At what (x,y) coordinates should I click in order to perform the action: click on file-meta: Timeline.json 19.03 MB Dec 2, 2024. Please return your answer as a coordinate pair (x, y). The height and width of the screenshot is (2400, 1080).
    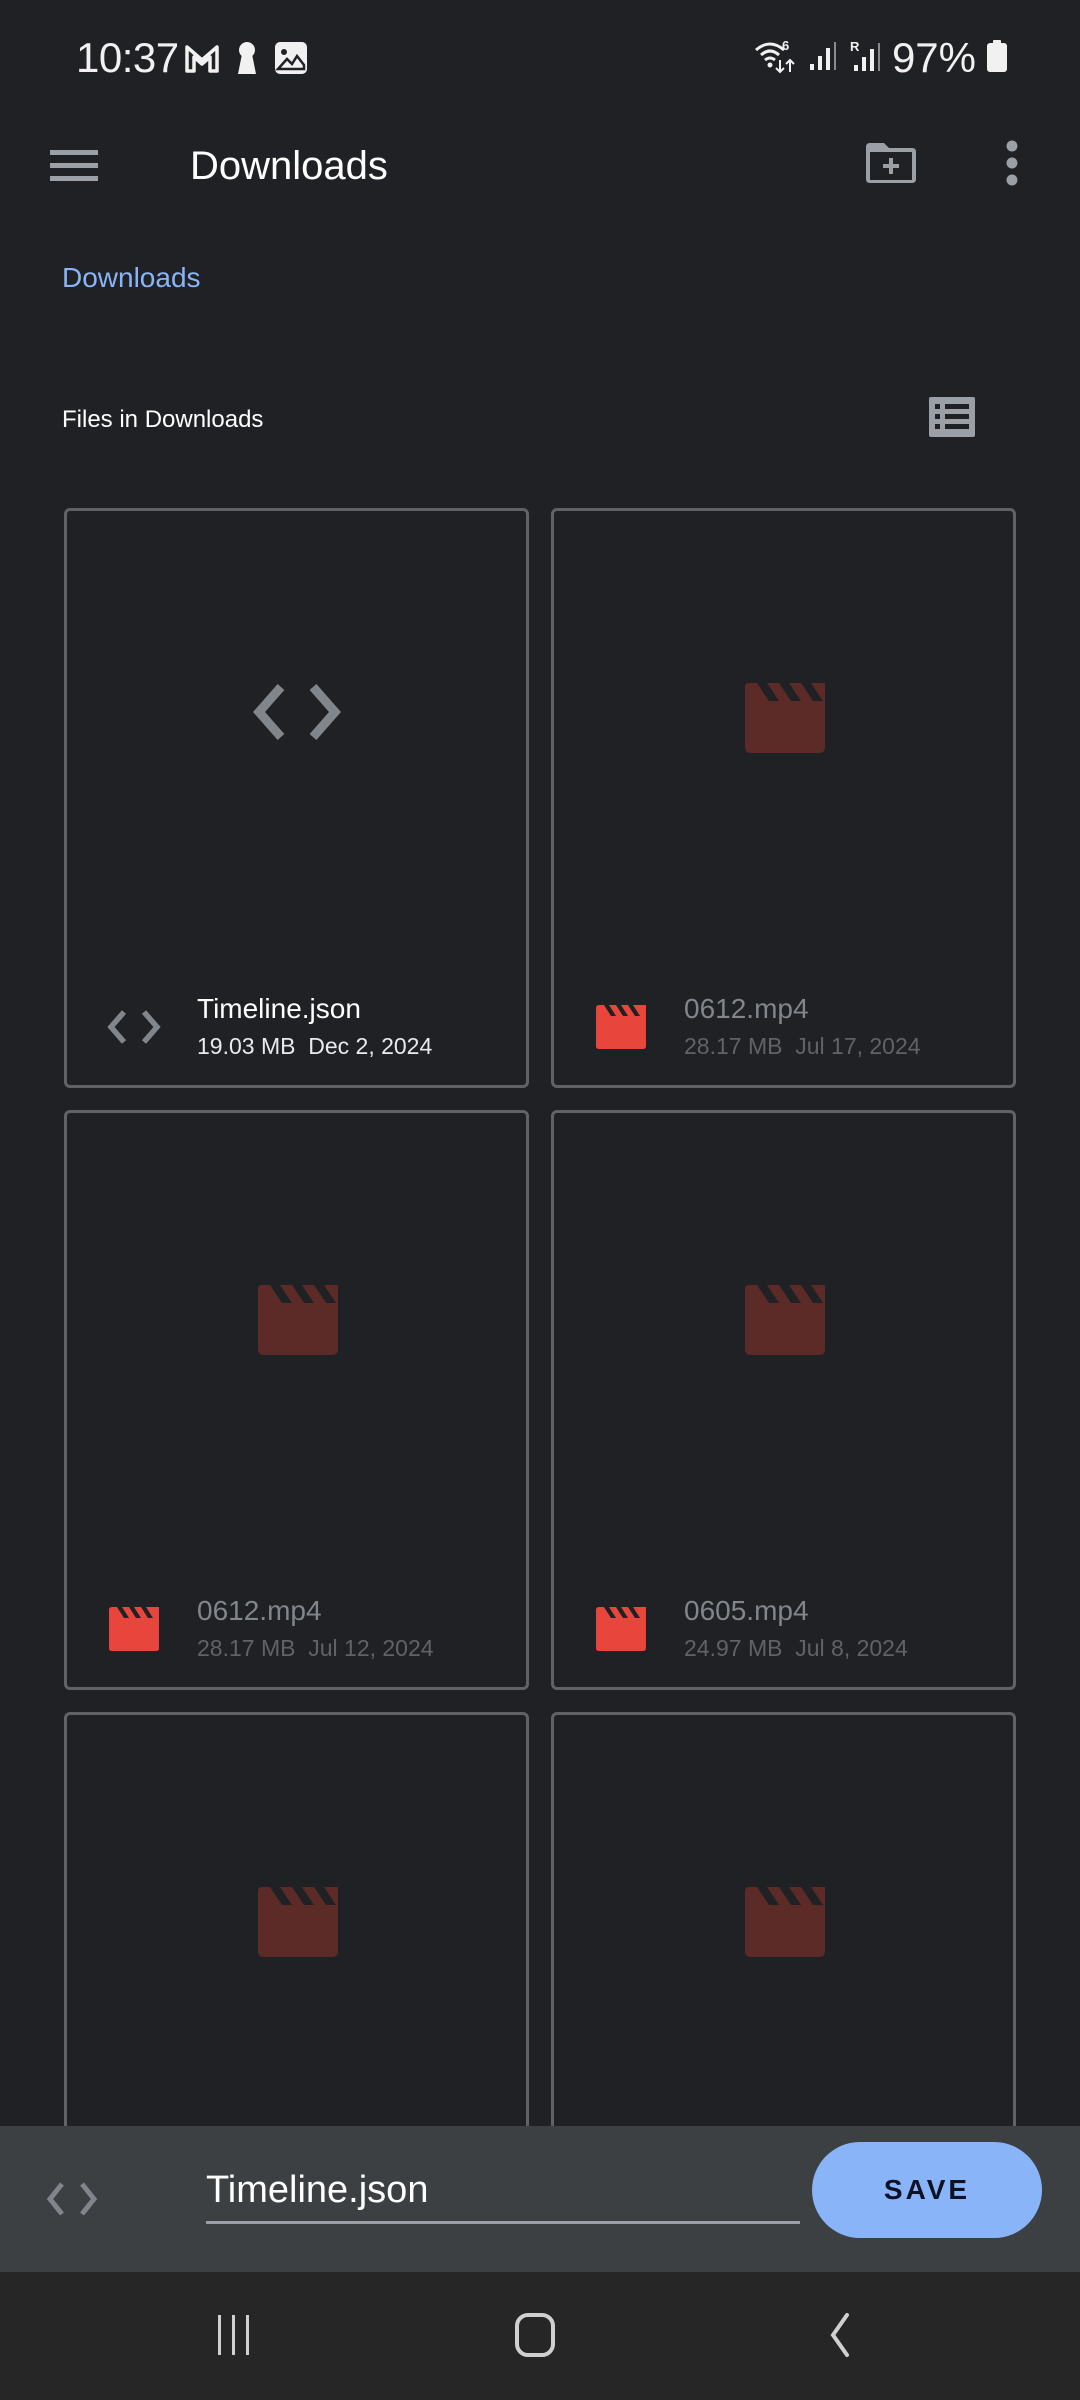
    Looking at the image, I should click on (296, 1027).